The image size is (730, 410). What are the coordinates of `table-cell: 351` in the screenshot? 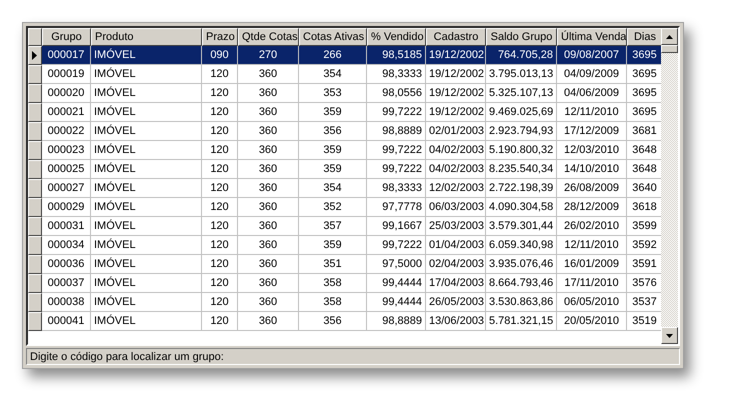 It's located at (333, 264).